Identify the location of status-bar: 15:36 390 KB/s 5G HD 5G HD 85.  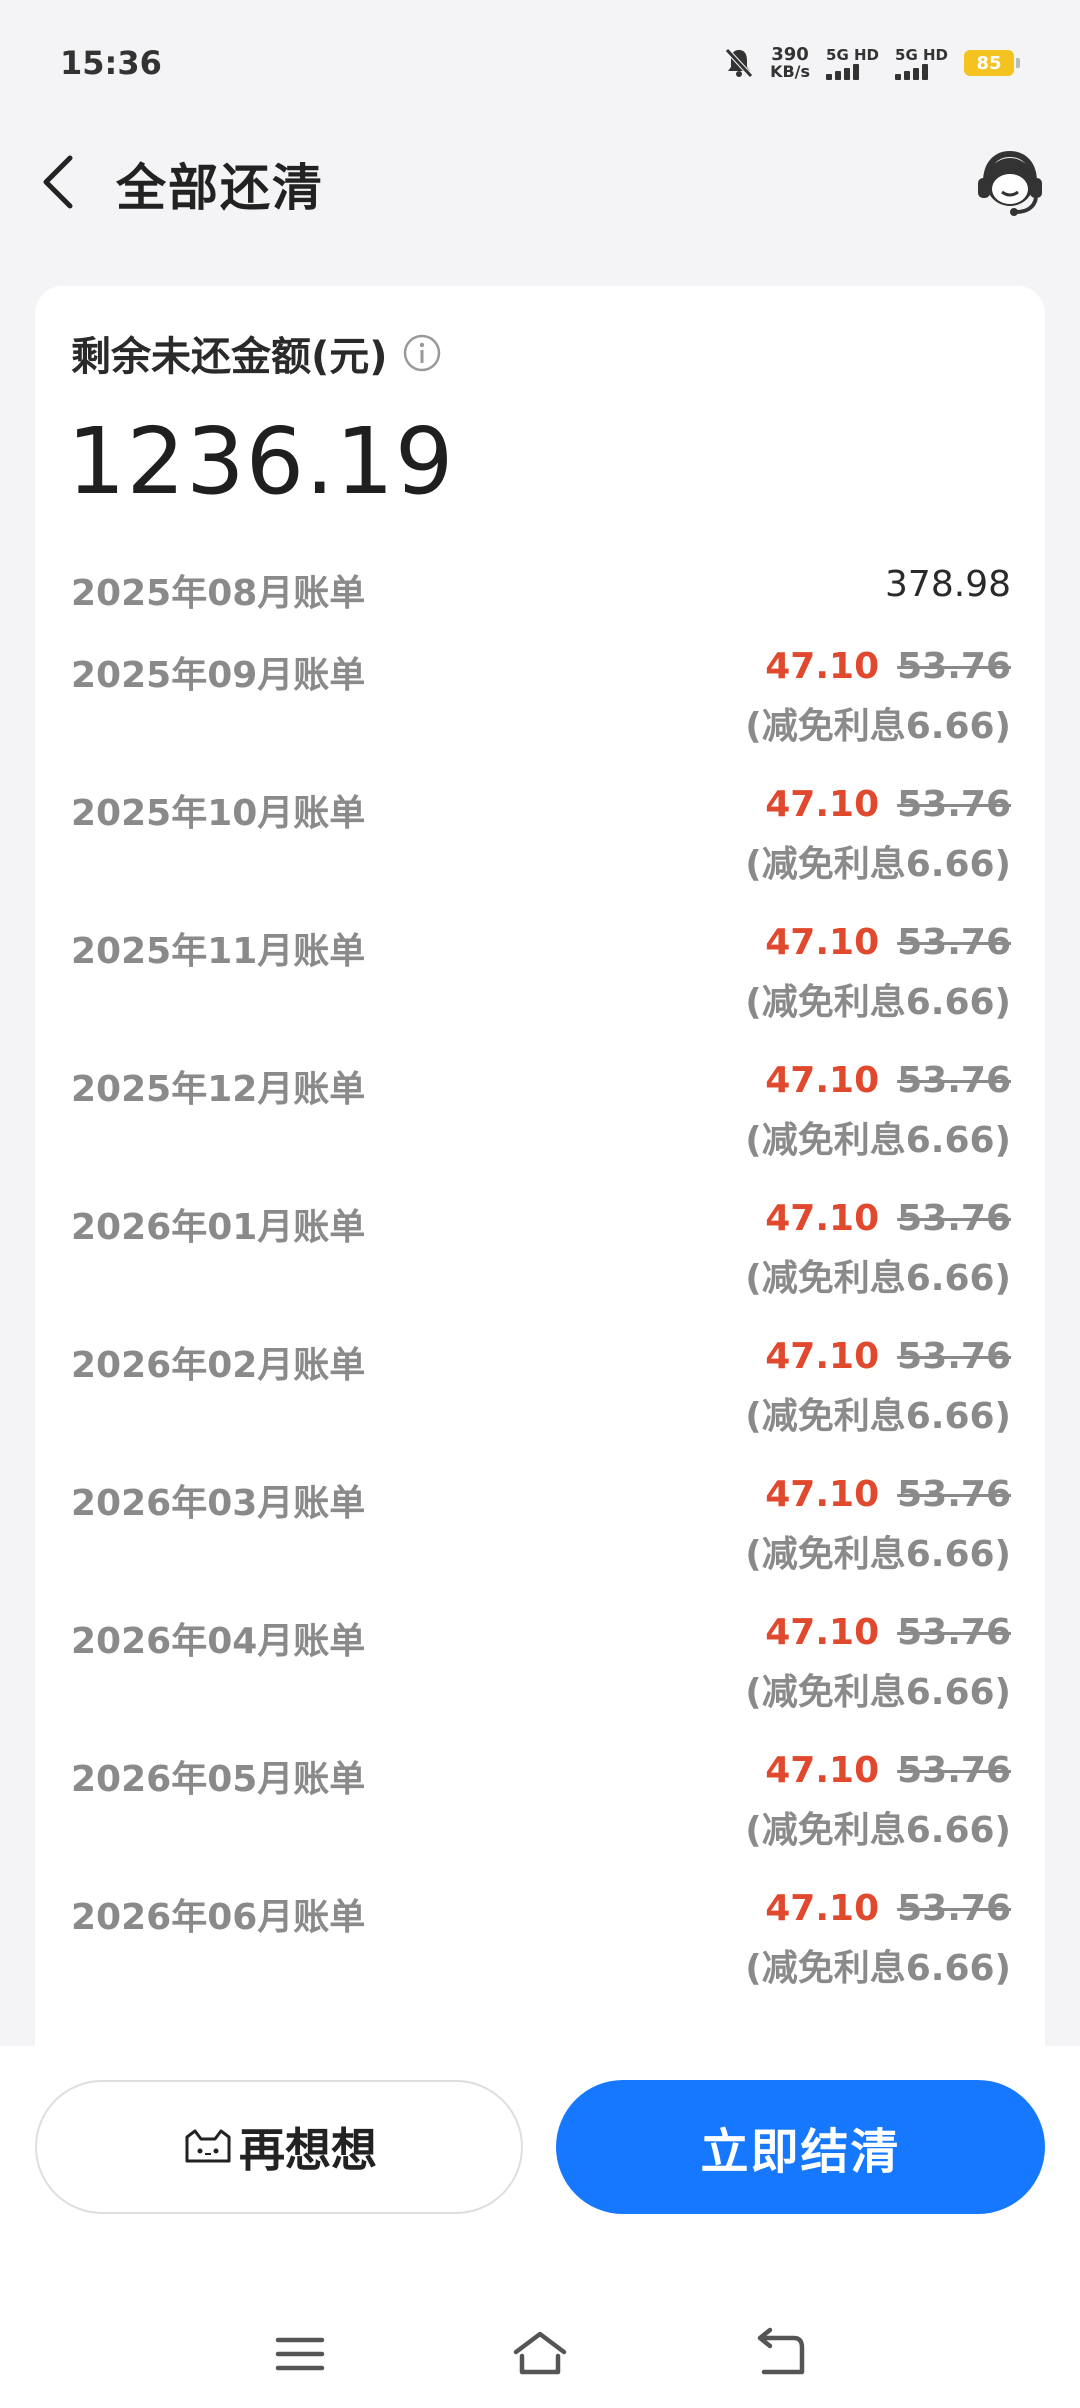
(540, 63).